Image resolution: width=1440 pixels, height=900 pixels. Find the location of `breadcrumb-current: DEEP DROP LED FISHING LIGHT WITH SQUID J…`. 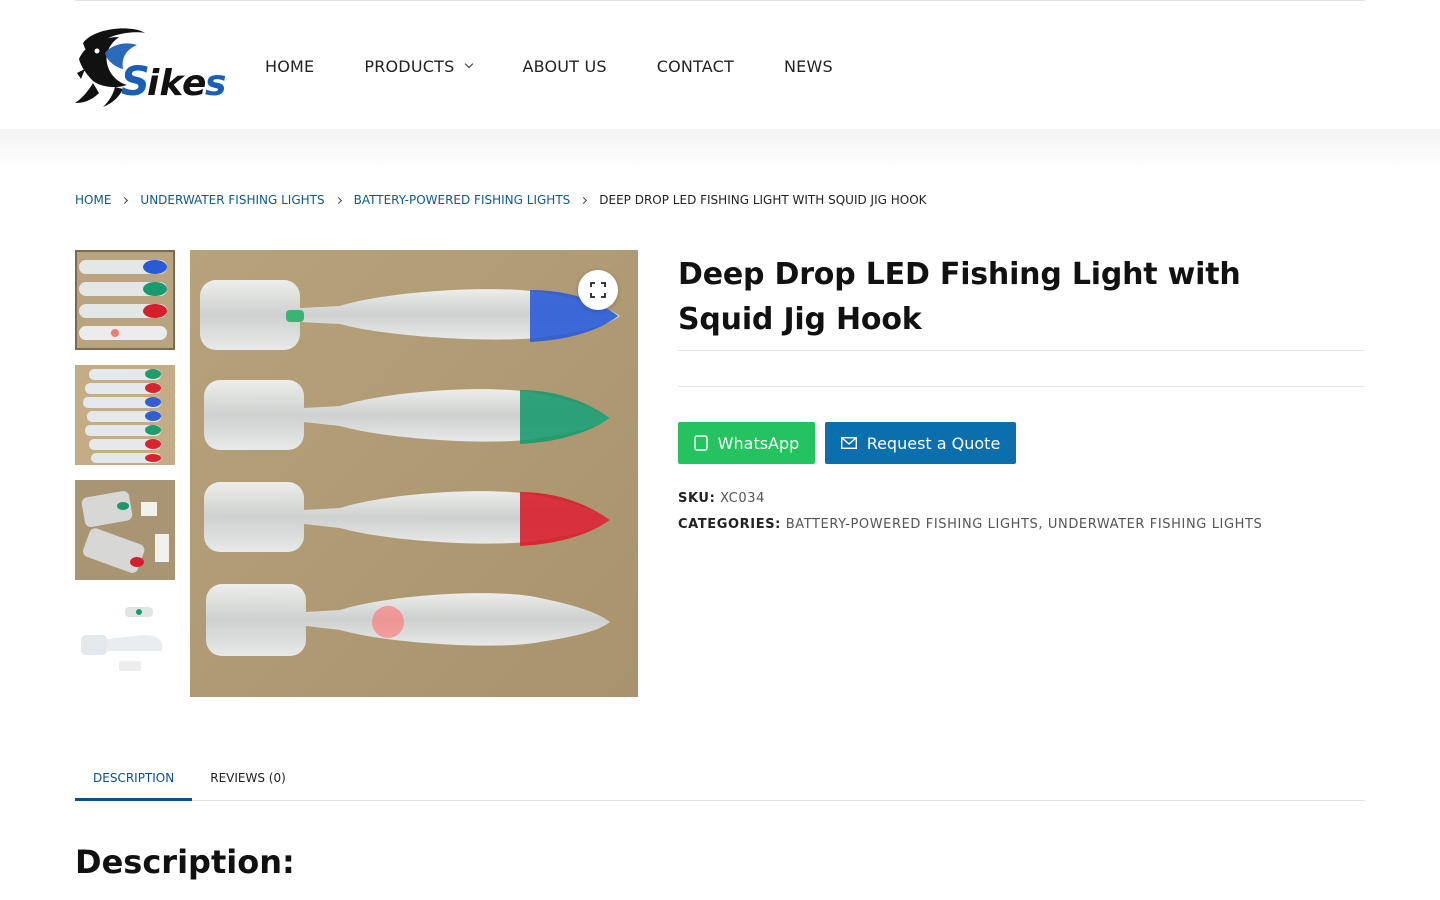

breadcrumb-current: DEEP DROP LED FISHING LIGHT WITH SQUID J… is located at coordinates (763, 200).